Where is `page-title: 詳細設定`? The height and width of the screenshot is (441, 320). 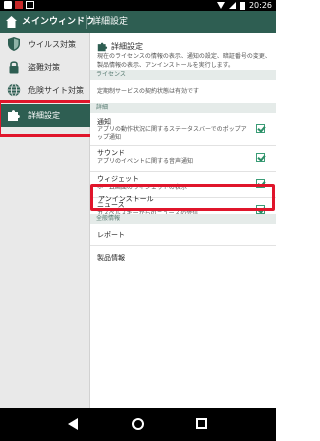
page-title: 詳細設定 is located at coordinates (110, 22).